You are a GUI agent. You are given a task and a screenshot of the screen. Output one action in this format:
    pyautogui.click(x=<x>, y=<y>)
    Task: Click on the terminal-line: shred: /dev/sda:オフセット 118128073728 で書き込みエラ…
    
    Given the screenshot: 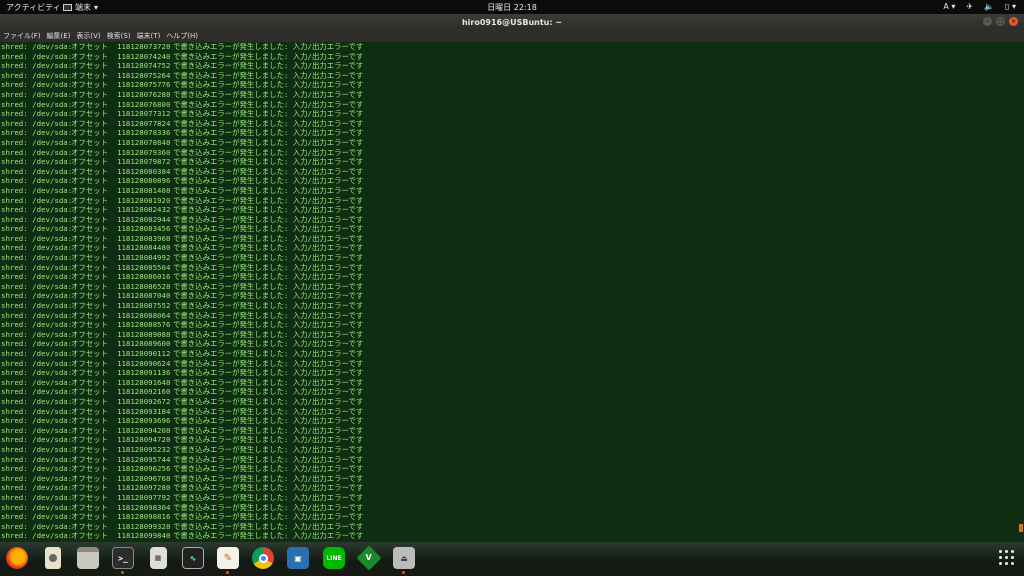 What is the action you would take?
    pyautogui.click(x=182, y=46)
    